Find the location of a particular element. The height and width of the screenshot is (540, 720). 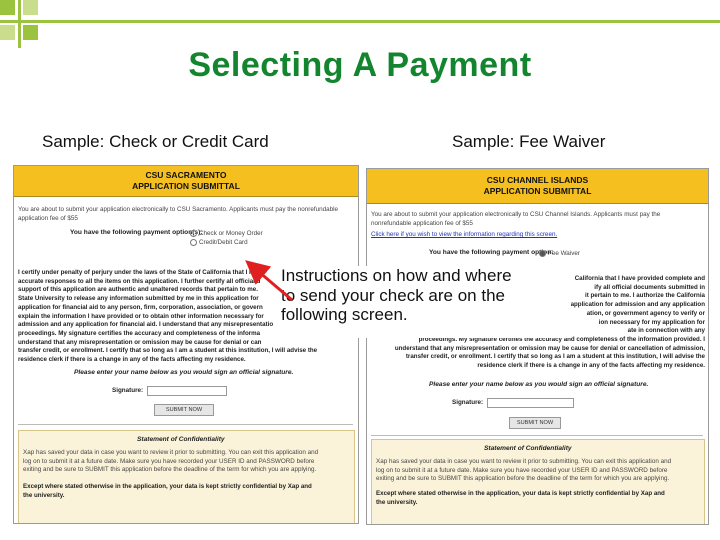

callout-arrow-icon is located at coordinates (269, 281).